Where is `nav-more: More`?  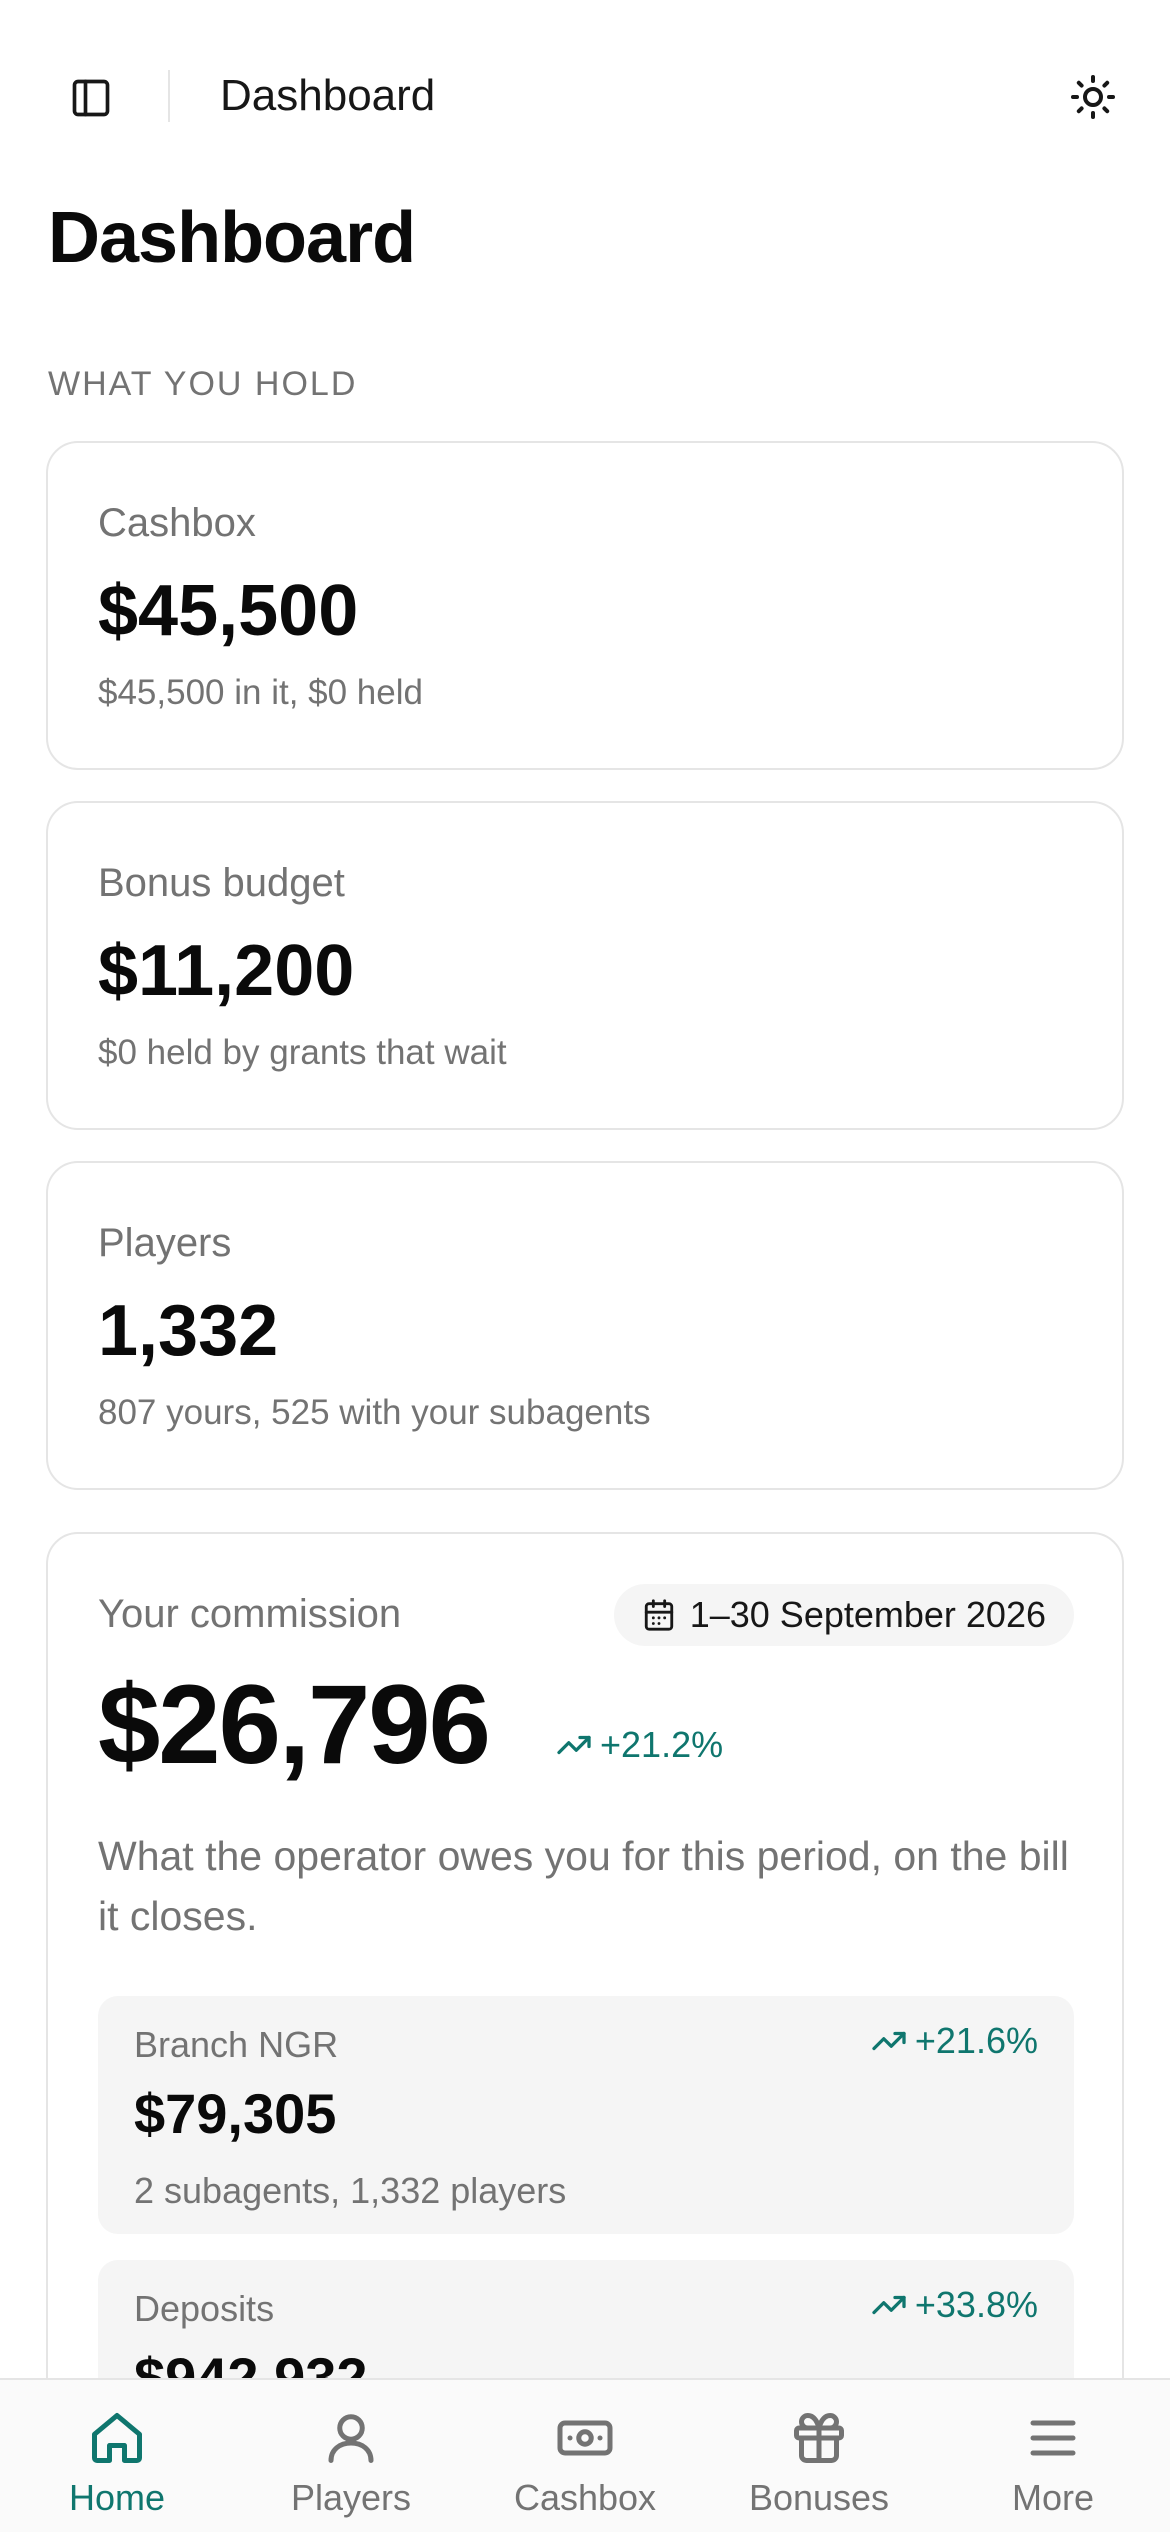
nav-more: More is located at coordinates (1053, 2456).